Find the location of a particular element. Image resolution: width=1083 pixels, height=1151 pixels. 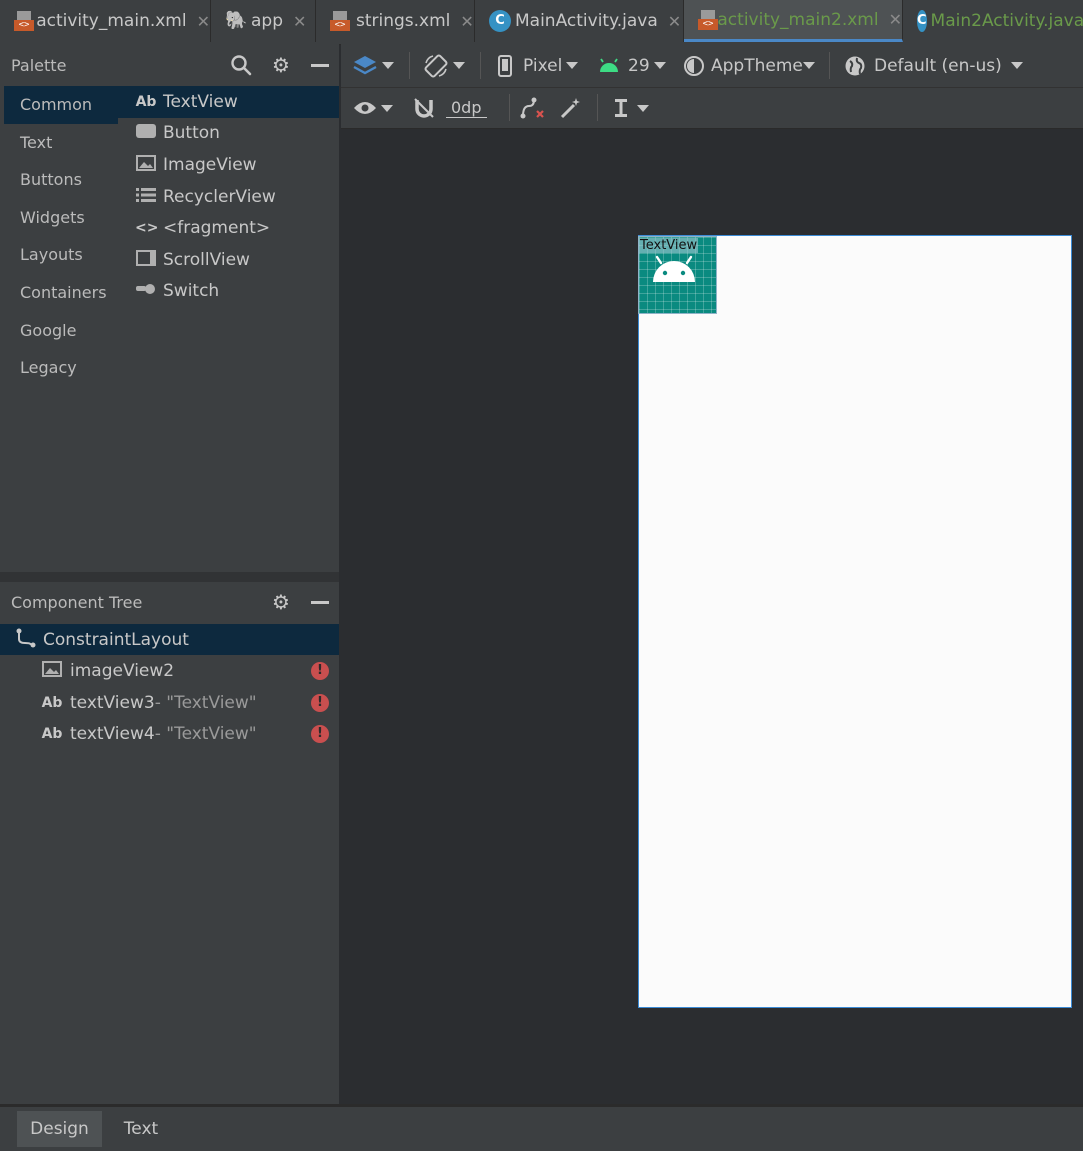

palette-category-text: Text is located at coordinates (61, 143).